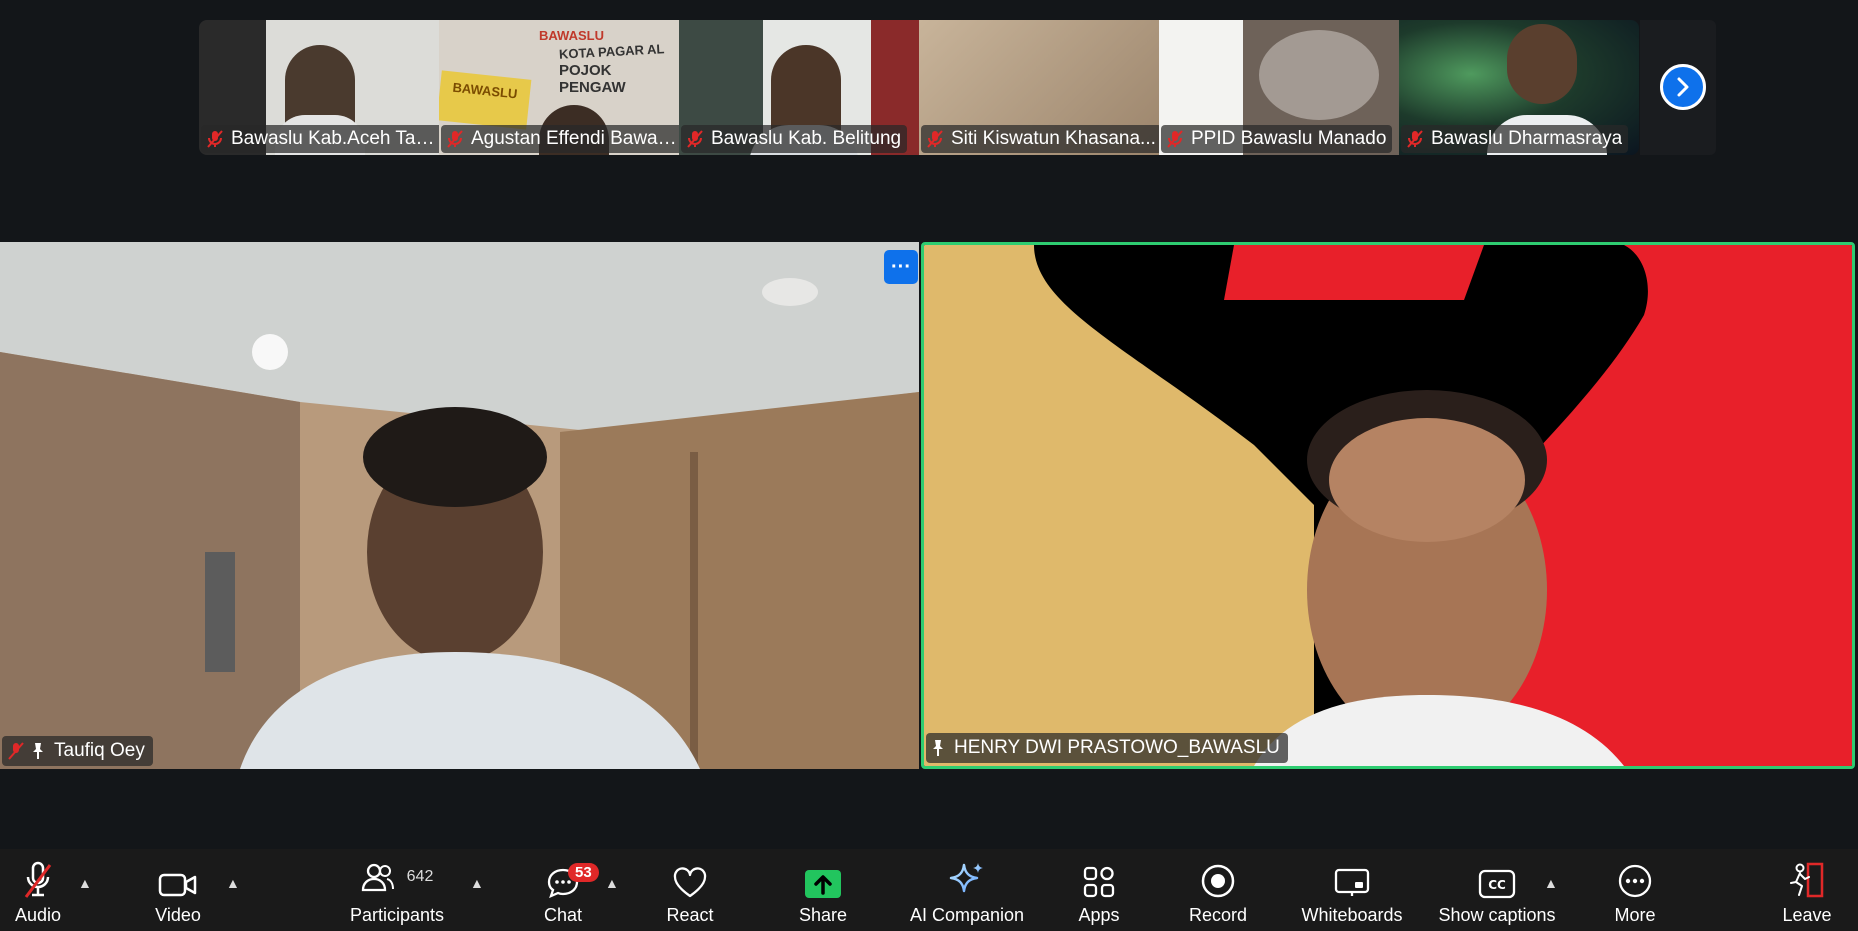 This screenshot has height=931, width=1858. What do you see at coordinates (1352, 882) in the screenshot?
I see `whiteboard-icon` at bounding box center [1352, 882].